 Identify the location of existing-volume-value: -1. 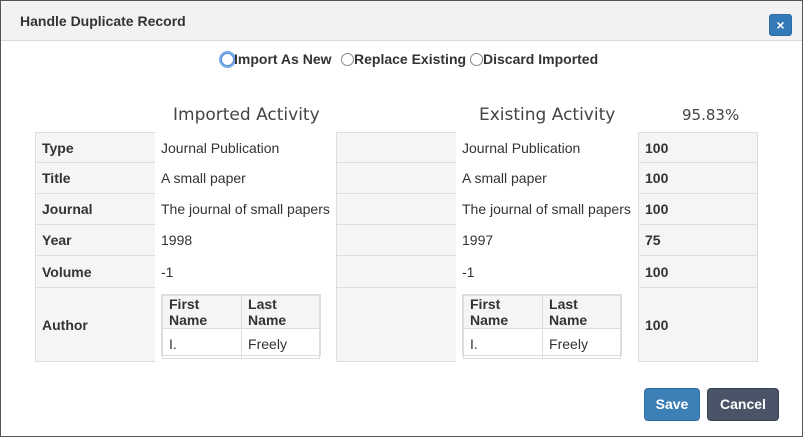
(547, 271).